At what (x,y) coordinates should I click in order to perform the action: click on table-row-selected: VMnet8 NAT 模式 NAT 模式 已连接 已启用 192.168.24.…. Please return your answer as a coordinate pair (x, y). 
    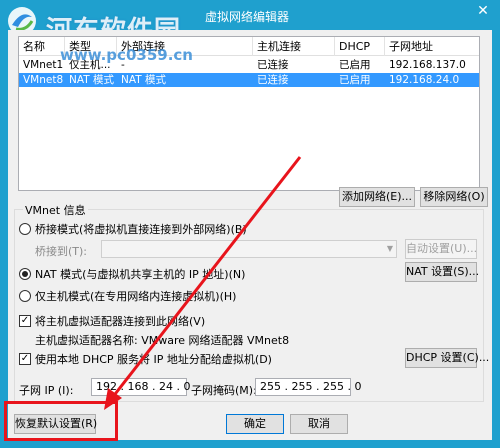
    Looking at the image, I should click on (249, 80).